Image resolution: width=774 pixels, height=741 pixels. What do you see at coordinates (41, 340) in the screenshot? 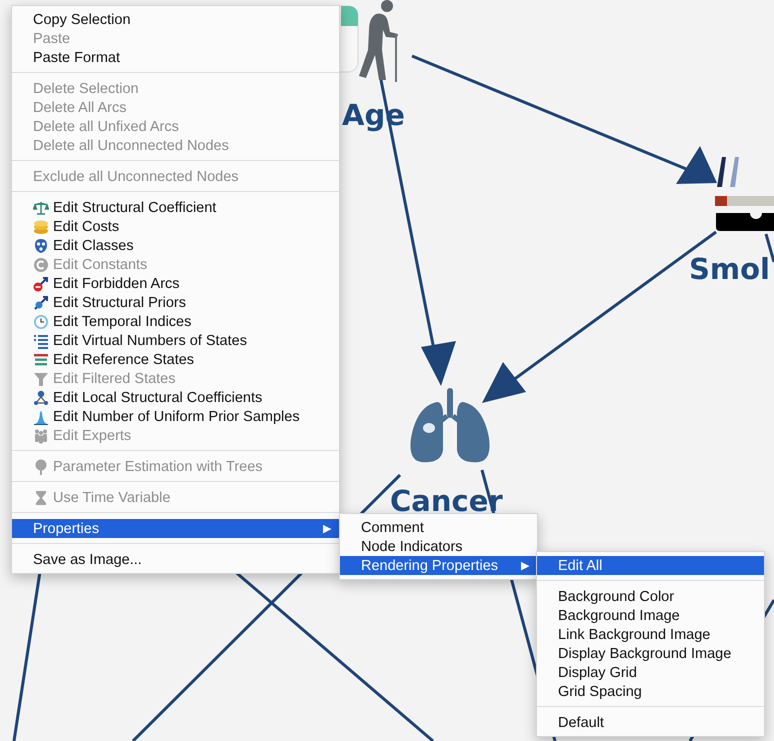
I see `numbered-list-icon` at bounding box center [41, 340].